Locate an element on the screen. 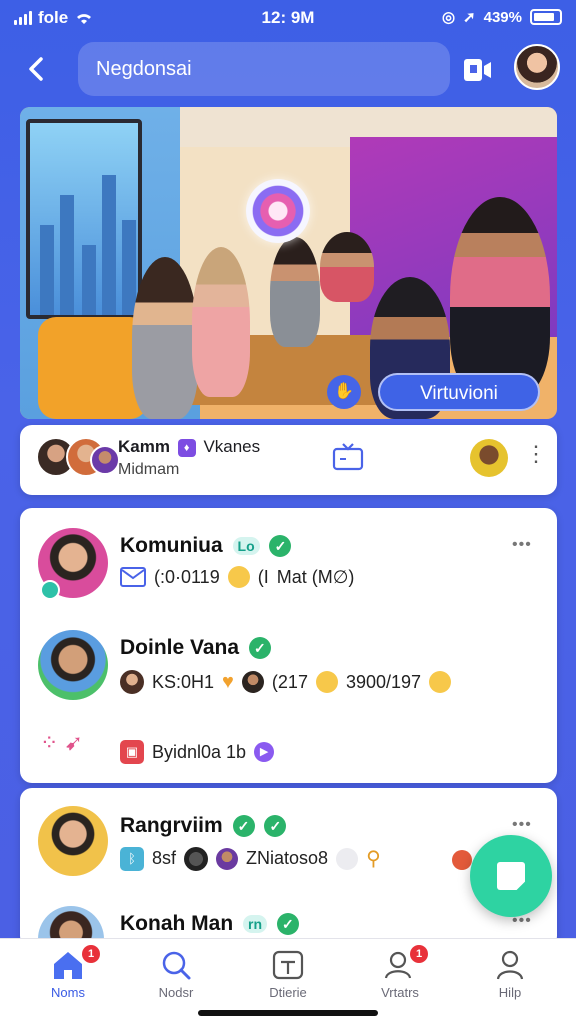 Image resolution: width=576 pixels, height=1024 pixels. tab-visitors: Vrtatrs 1 is located at coordinates (400, 972).